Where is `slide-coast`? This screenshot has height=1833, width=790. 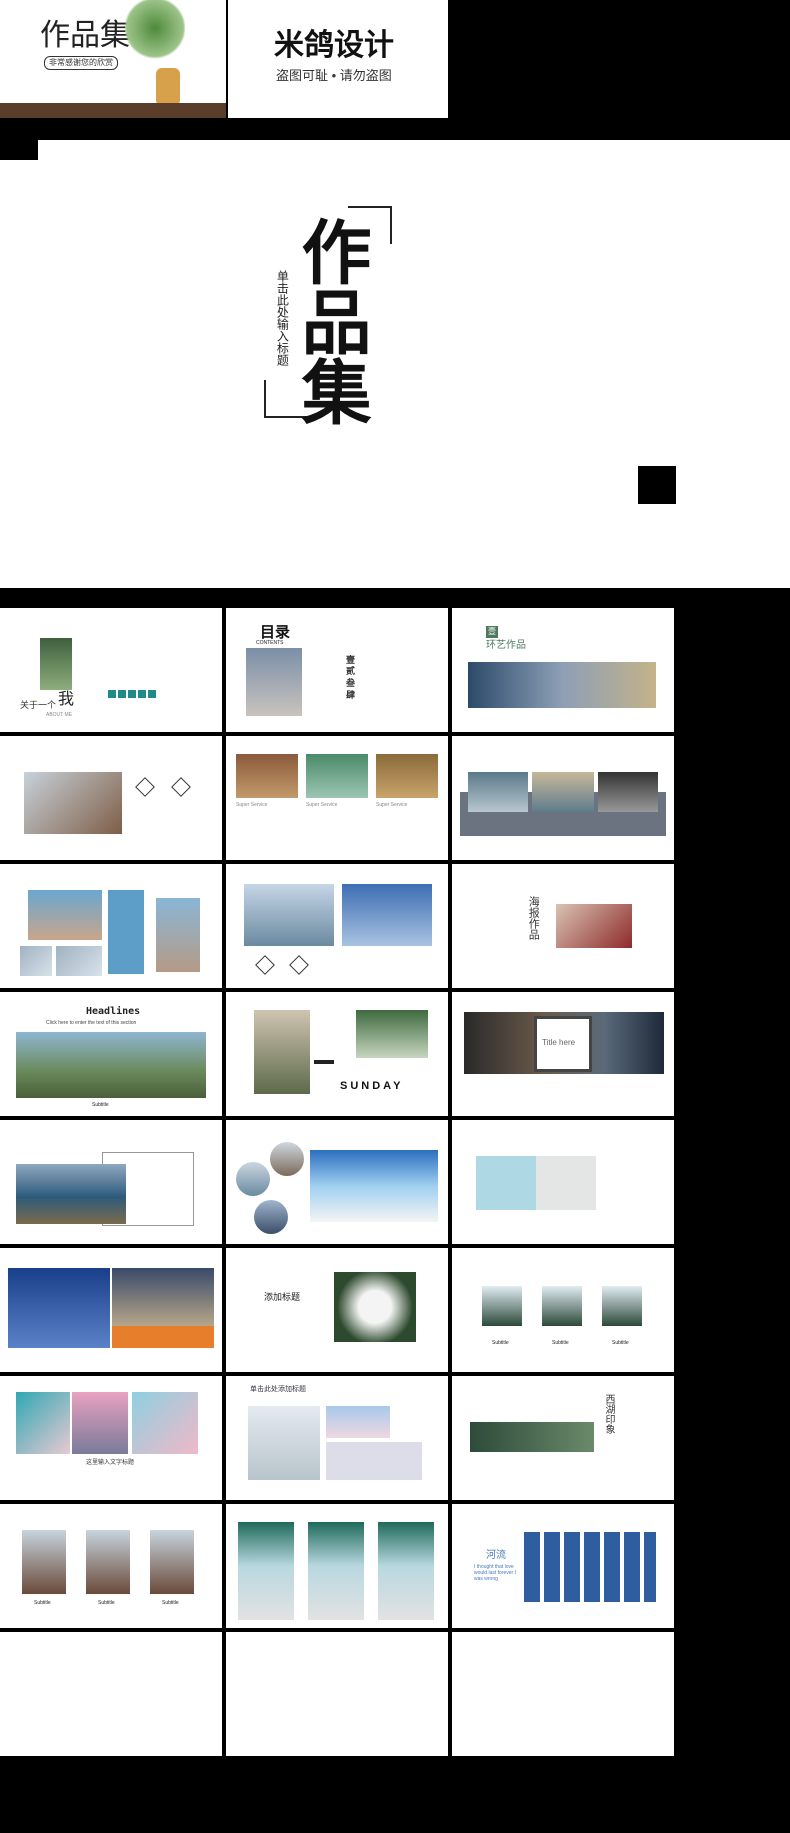 slide-coast is located at coordinates (111, 1182).